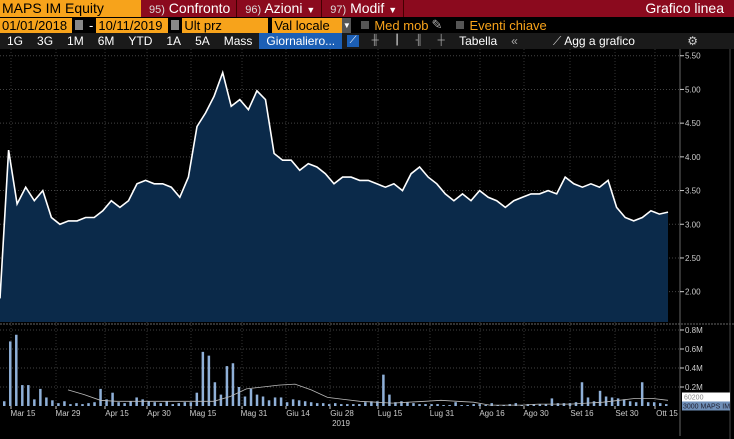 The image size is (734, 439). What do you see at coordinates (238, 41) in the screenshot?
I see `range-max: Mass` at bounding box center [238, 41].